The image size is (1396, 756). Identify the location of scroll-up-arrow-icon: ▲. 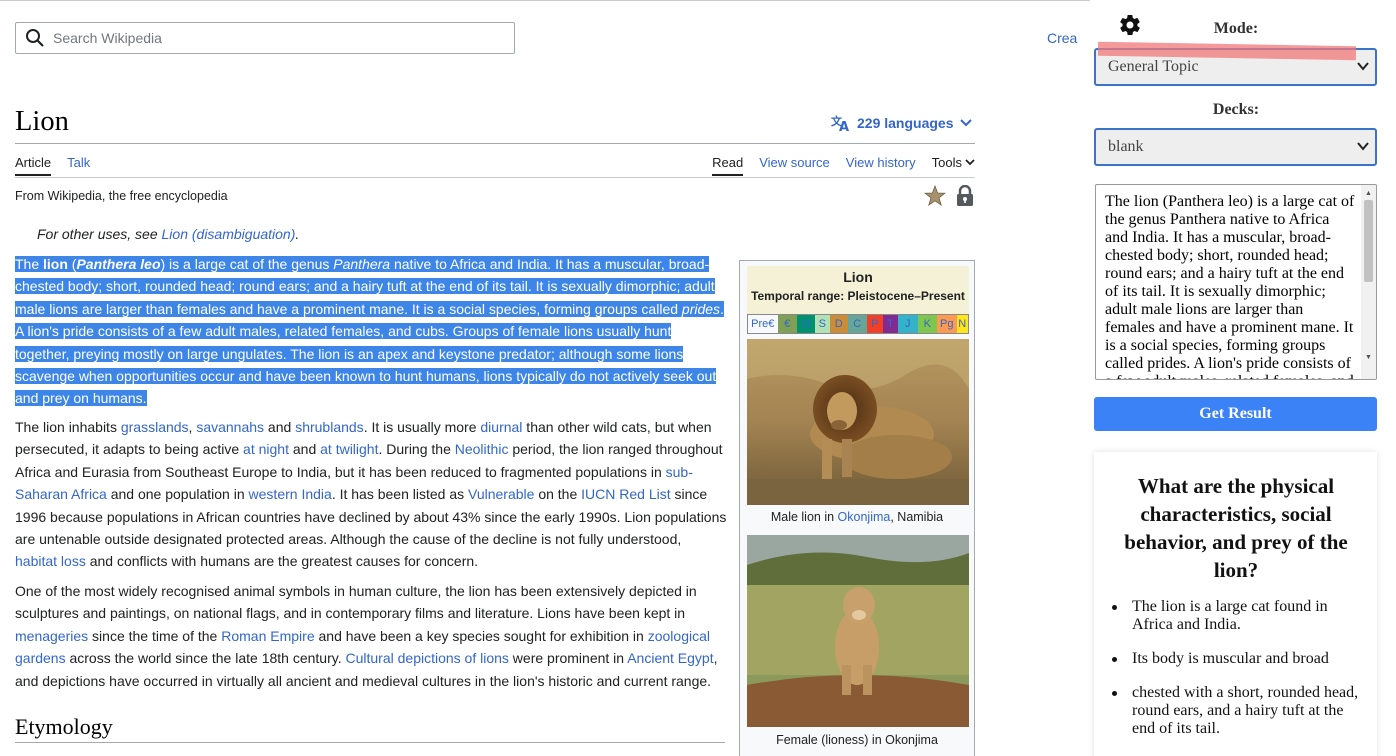
(1368, 193).